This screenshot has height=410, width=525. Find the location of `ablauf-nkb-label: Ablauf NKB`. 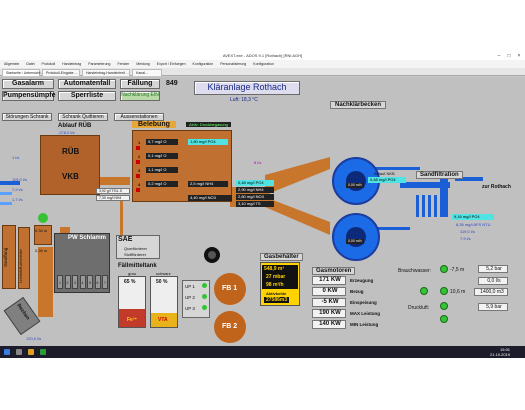

ablauf-nkb-label: Ablauf NKB is located at coordinates (384, 173).